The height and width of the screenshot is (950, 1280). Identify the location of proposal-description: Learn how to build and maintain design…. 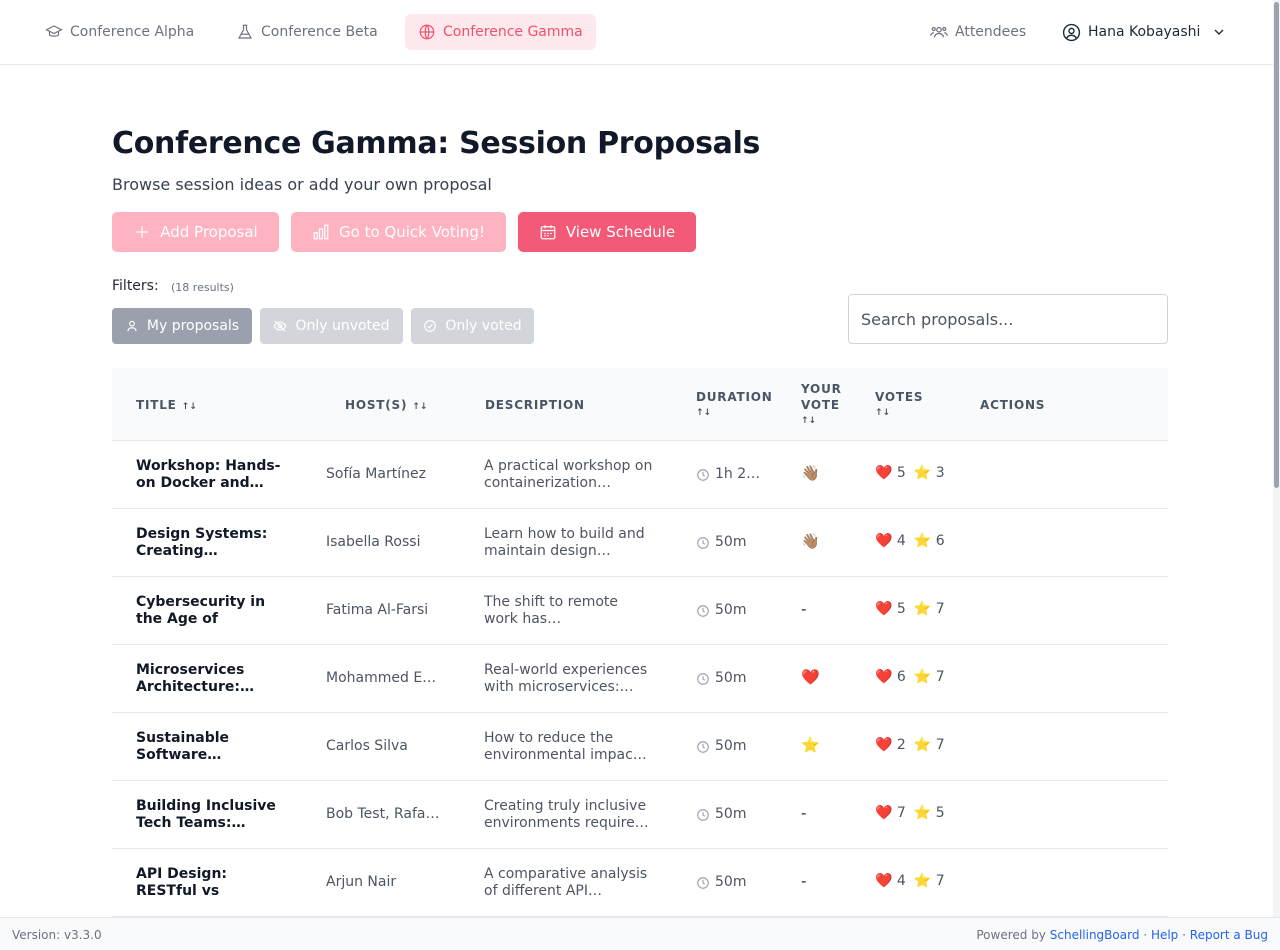
(564, 542).